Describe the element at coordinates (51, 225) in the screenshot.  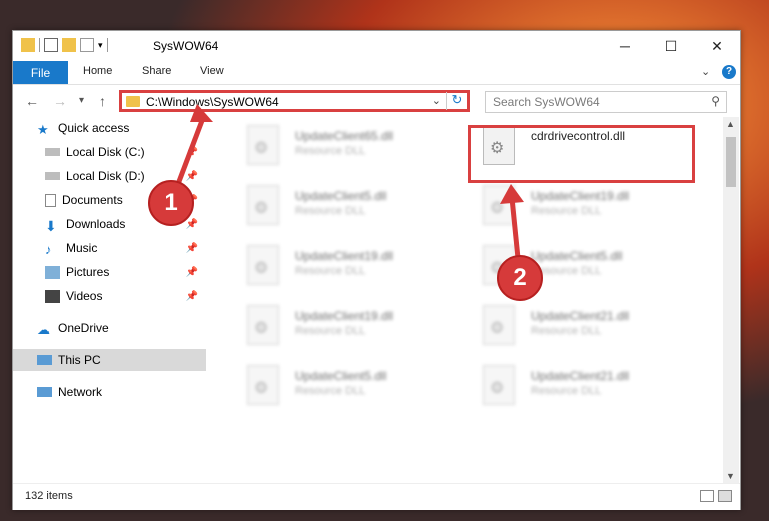
I see `downloads-icon: ⬇` at that location.